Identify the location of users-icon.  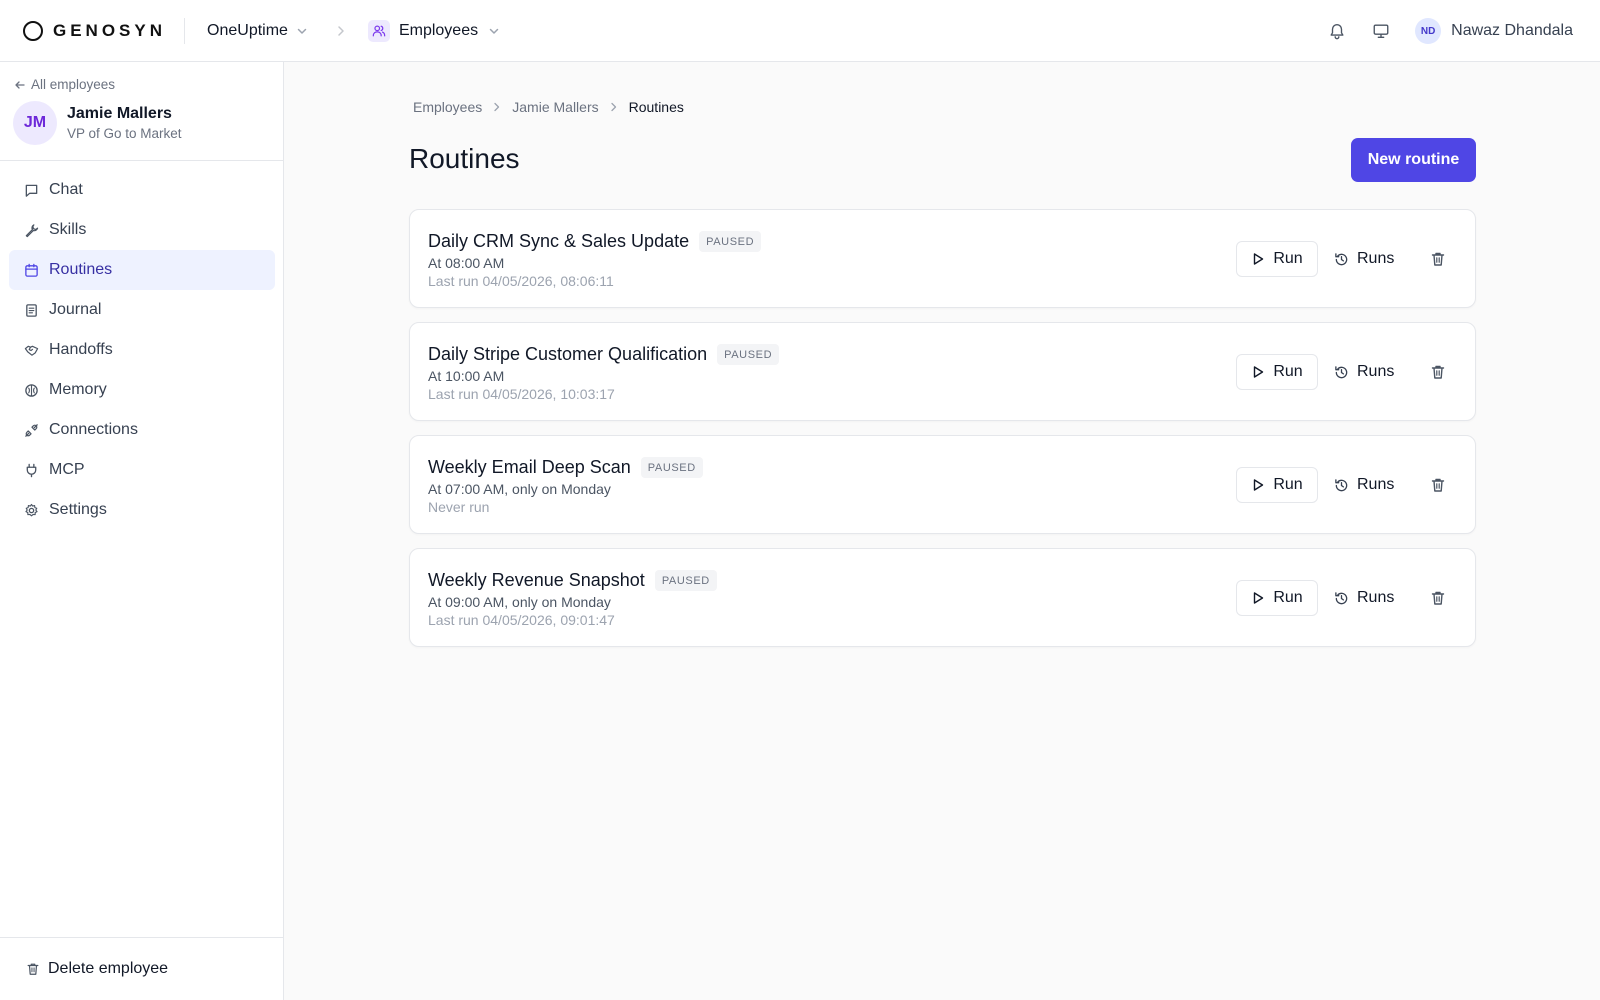
(378, 30).